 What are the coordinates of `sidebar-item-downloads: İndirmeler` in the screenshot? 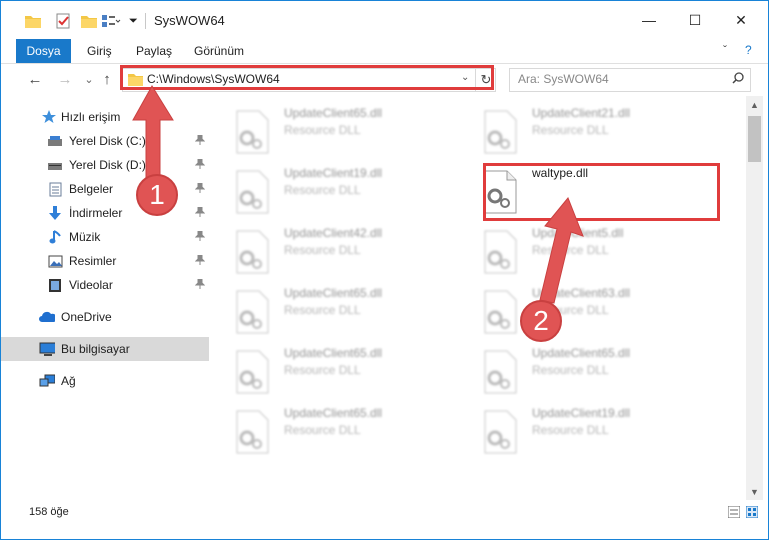 It's located at (105, 213).